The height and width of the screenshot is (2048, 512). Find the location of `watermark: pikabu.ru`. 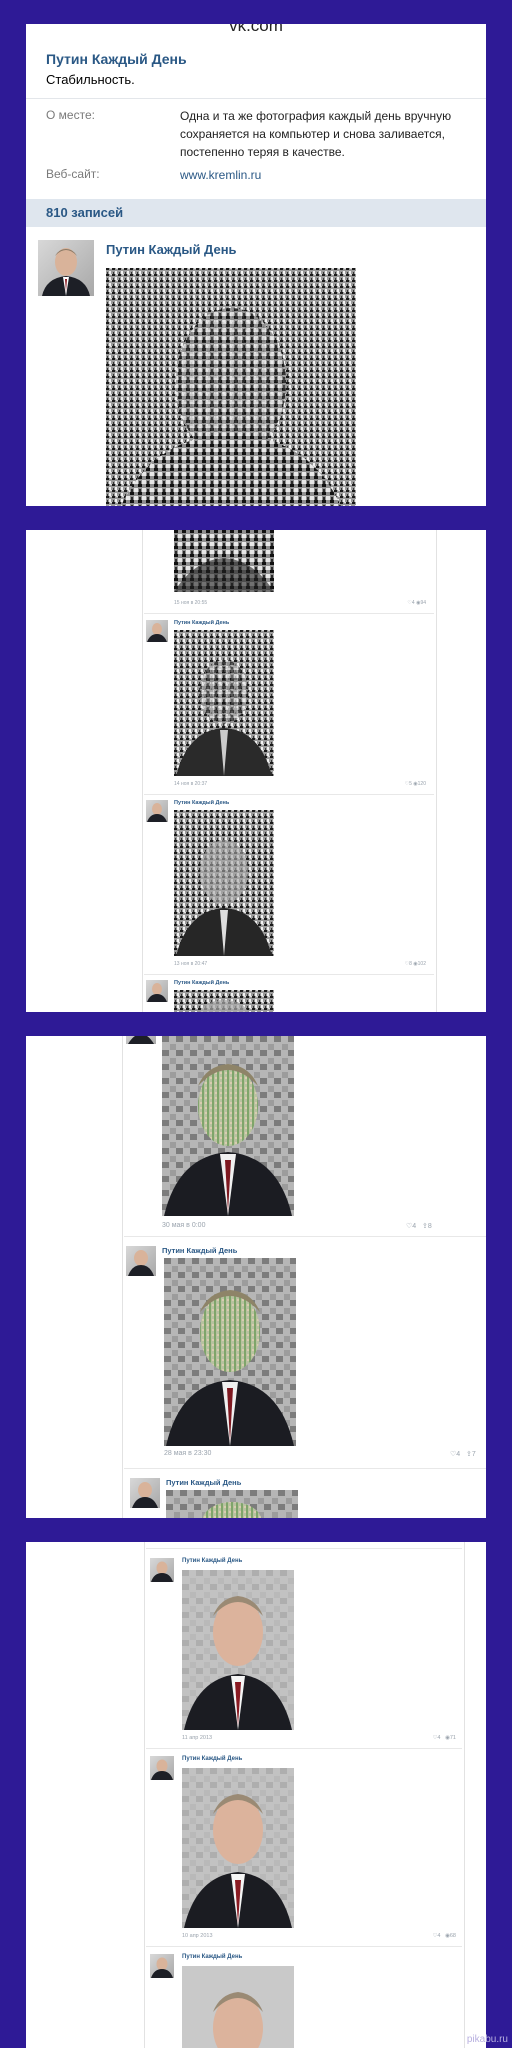

watermark: pikabu.ru is located at coordinates (487, 2039).